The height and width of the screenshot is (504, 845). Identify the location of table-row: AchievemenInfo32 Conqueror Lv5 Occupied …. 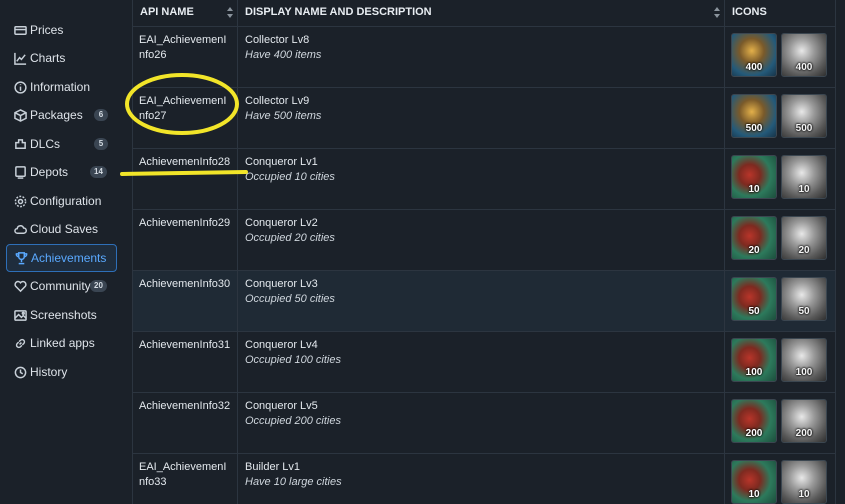
(484, 423).